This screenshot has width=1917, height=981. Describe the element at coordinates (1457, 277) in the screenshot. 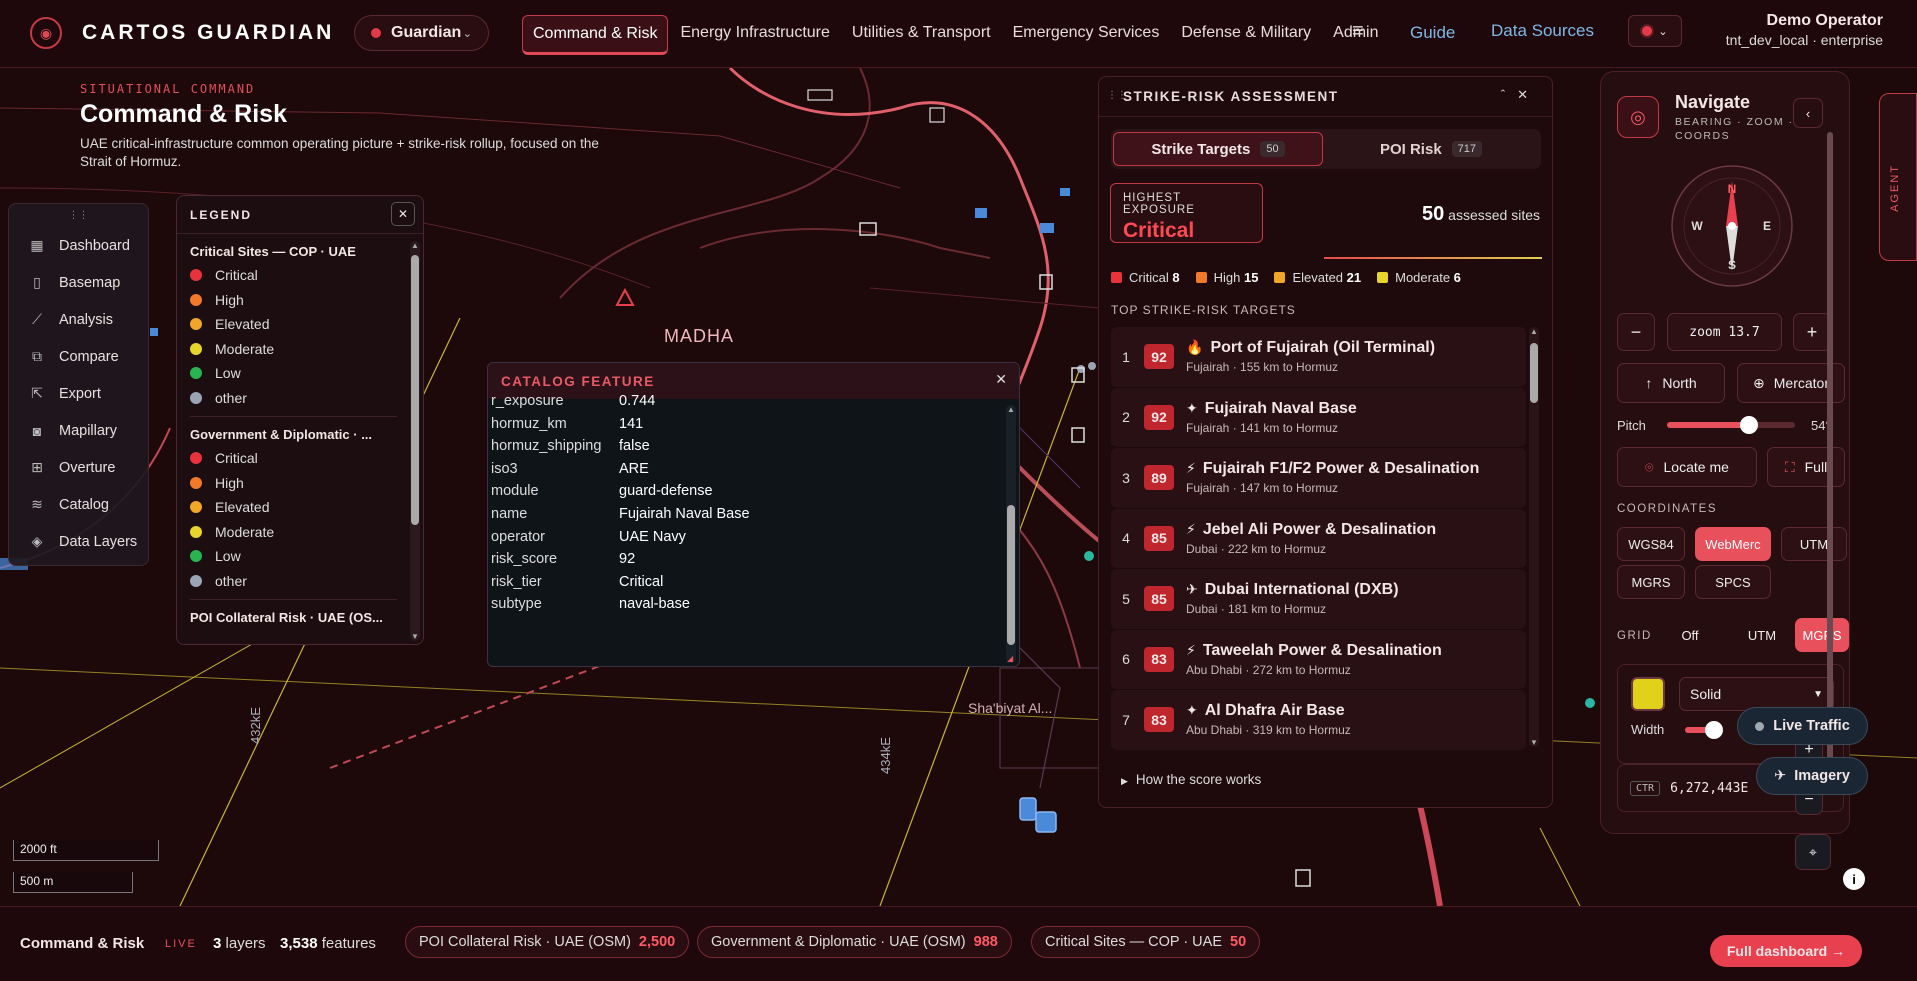

I see `tier-number: 6` at that location.